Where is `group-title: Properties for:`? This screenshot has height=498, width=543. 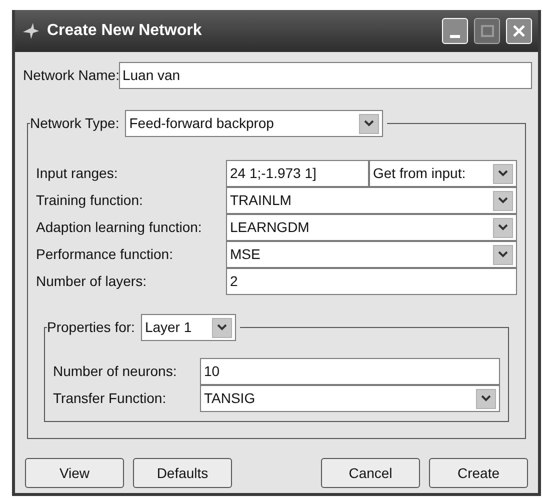 group-title: Properties for: is located at coordinates (91, 327).